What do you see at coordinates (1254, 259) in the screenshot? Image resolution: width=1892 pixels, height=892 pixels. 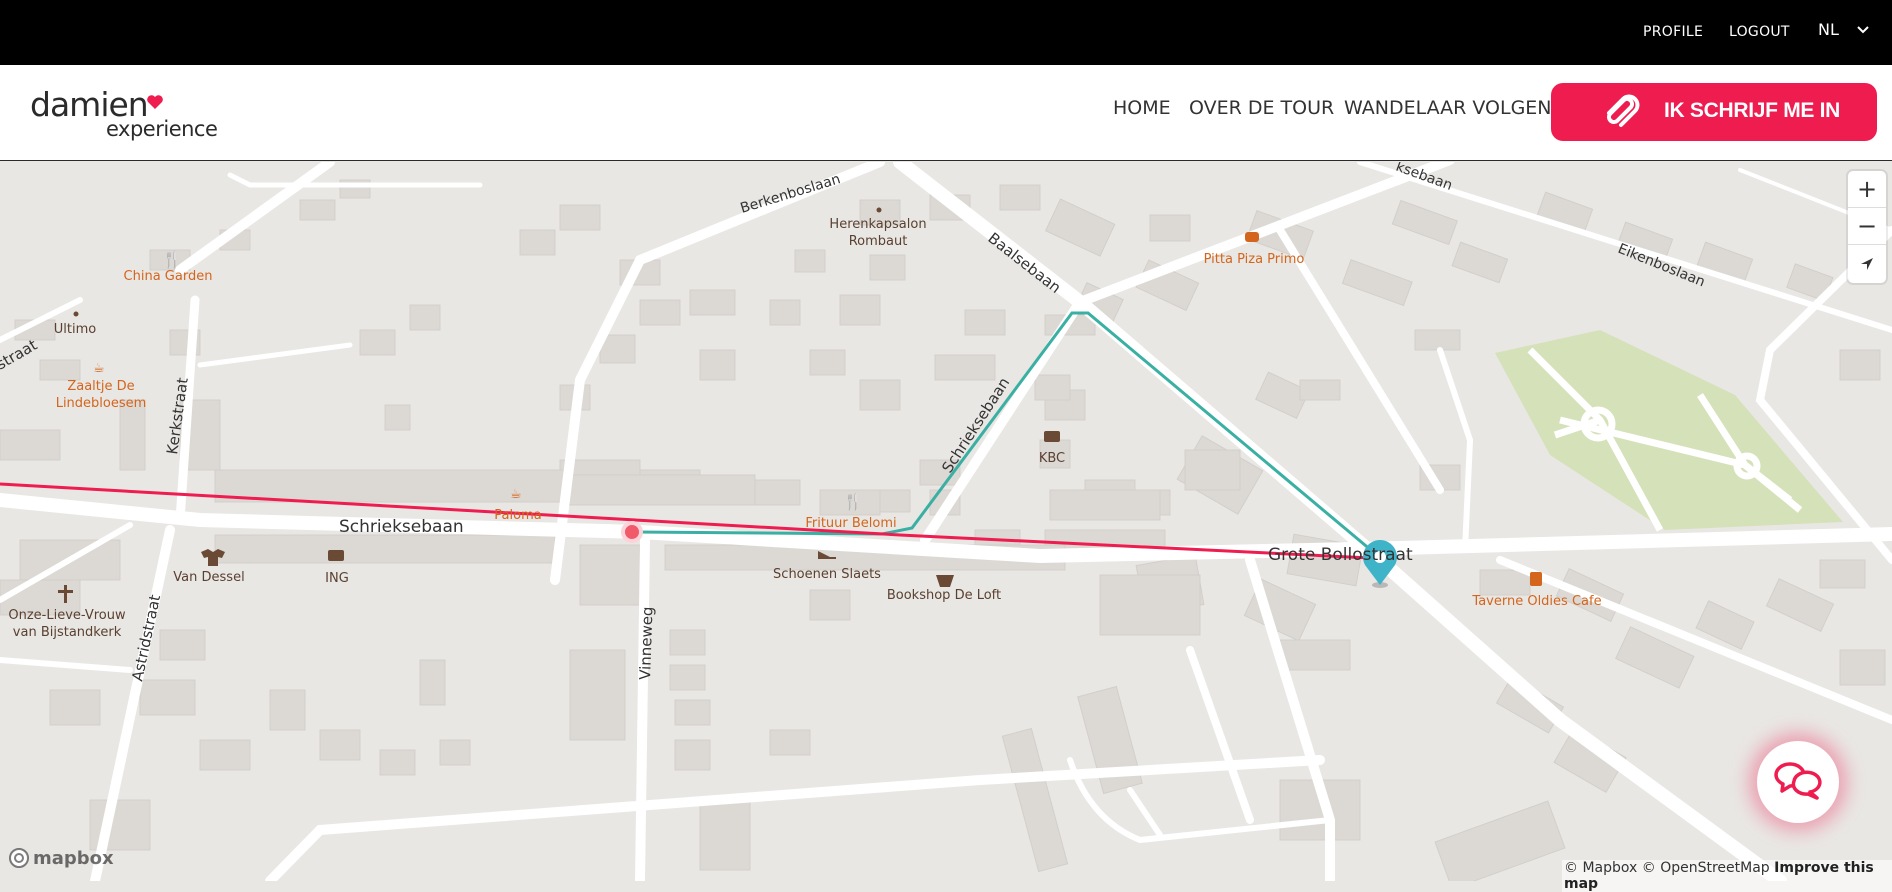 I see `poi-label: Pitta Piza Primo` at bounding box center [1254, 259].